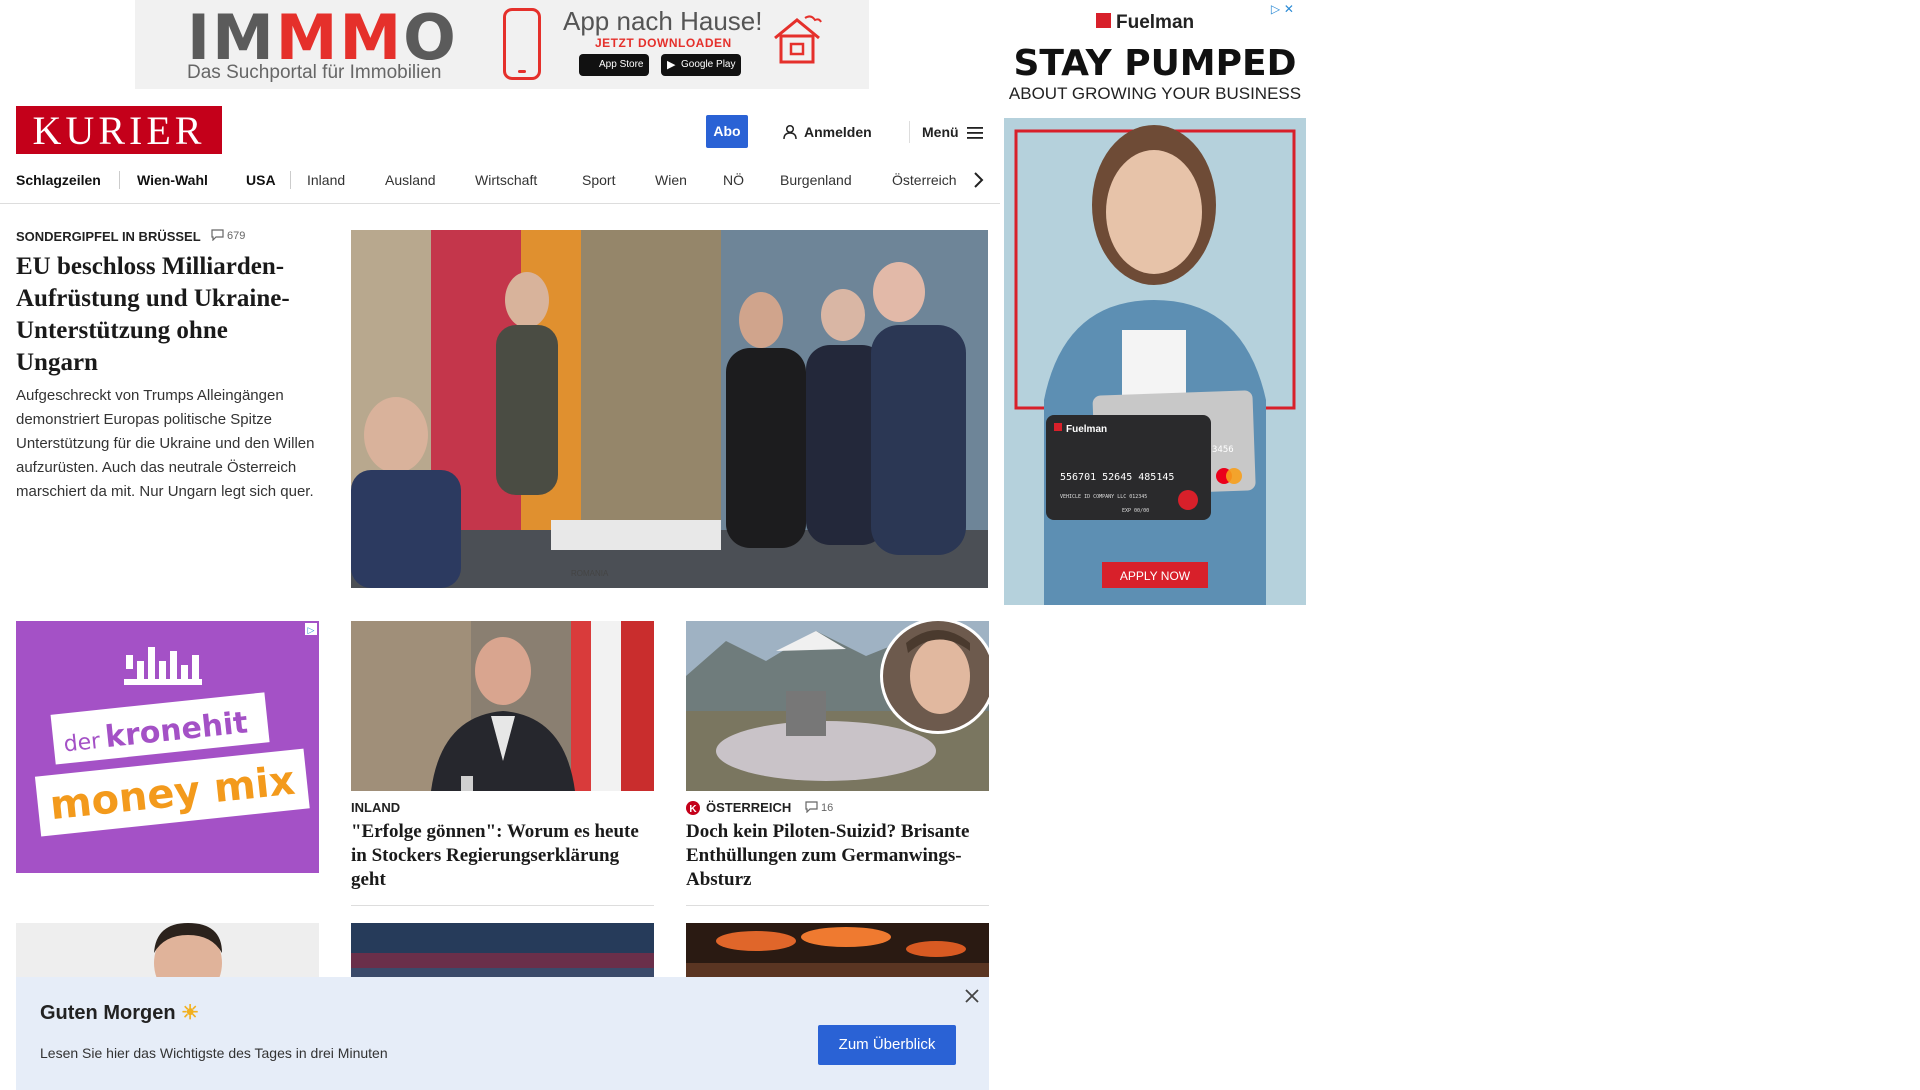 The height and width of the screenshot is (1090, 1920). Describe the element at coordinates (1223, 450) in the screenshot. I see `svg-text: 3456` at that location.